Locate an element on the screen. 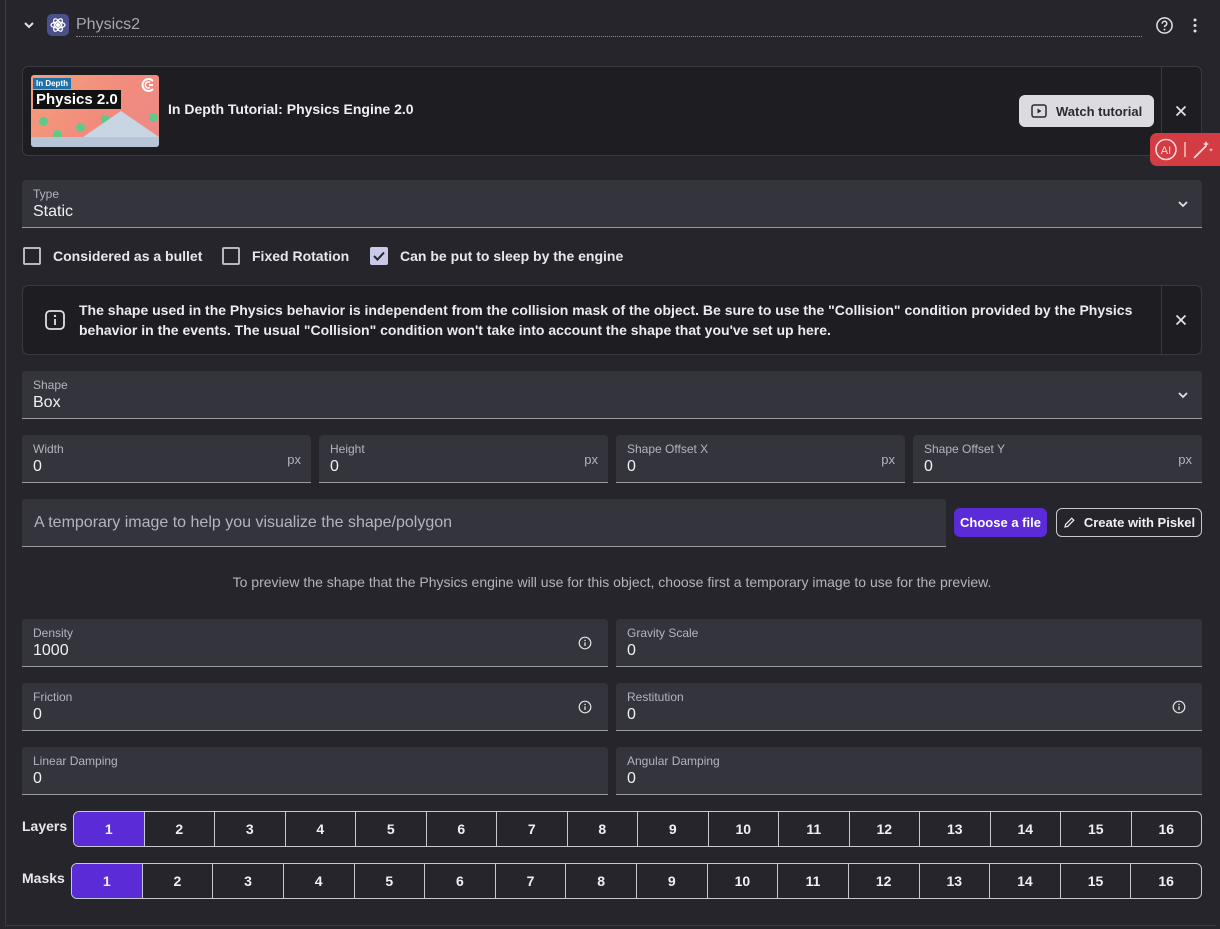  layer-toggle-3: 3 is located at coordinates (249, 829).